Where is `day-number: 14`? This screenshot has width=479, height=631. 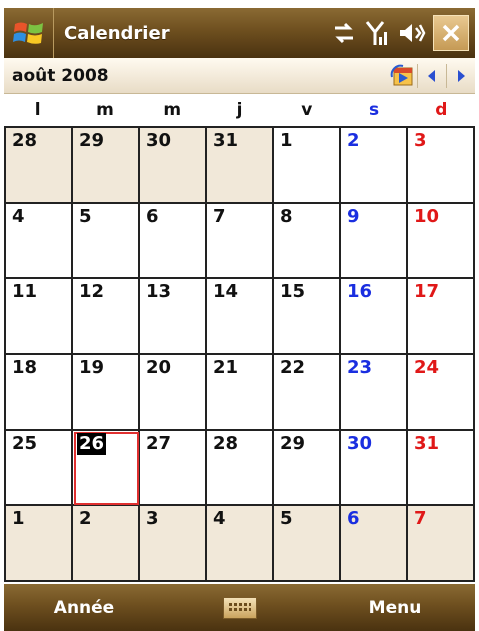
day-number: 14 is located at coordinates (226, 292).